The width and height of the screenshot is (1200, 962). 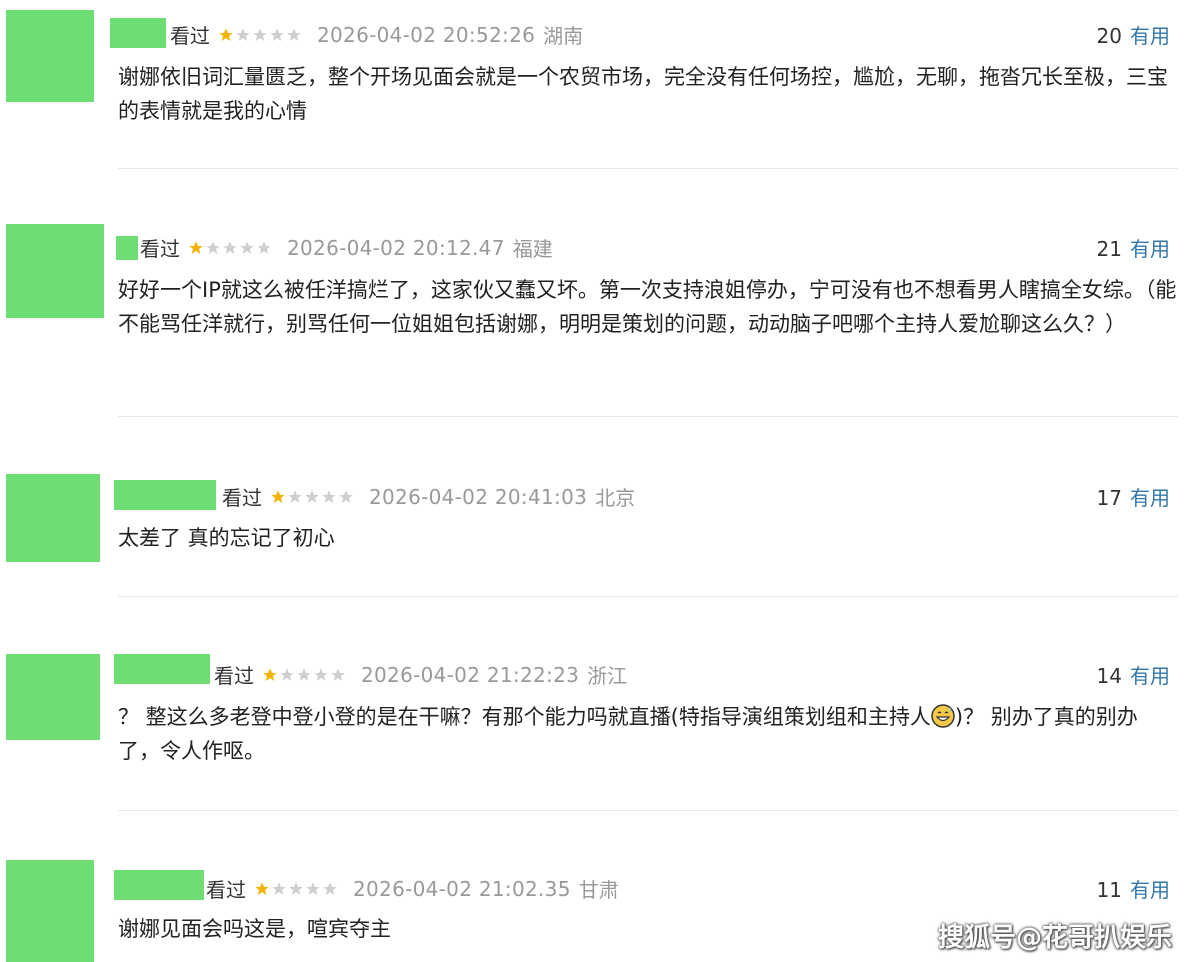 I want to click on useful-vote: 20 有用, so click(x=1133, y=34).